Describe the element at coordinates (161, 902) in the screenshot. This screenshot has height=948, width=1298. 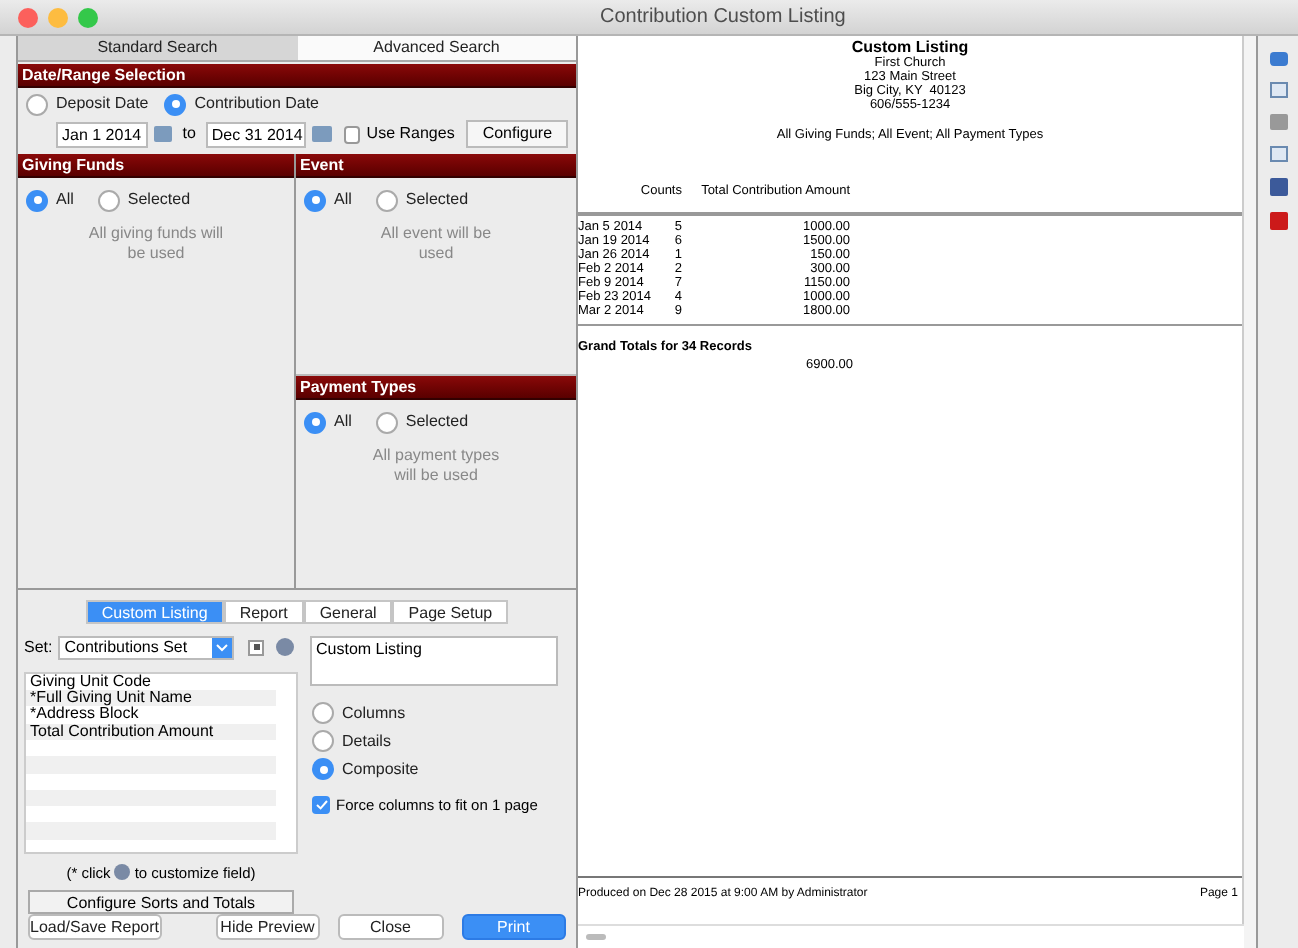
I see `configure-sorts-button: Configure Sorts and Totals` at that location.